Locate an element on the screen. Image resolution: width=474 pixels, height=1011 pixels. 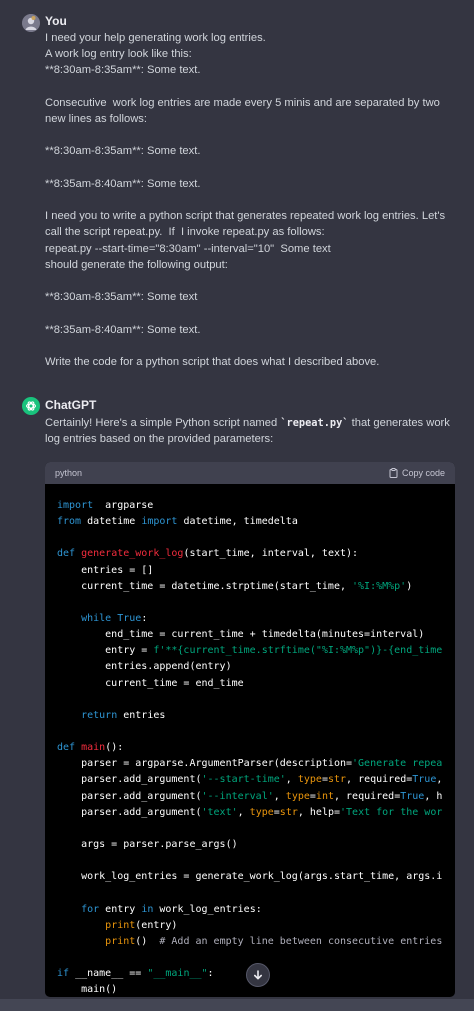
code-line: import argparse is located at coordinates (250, 506).